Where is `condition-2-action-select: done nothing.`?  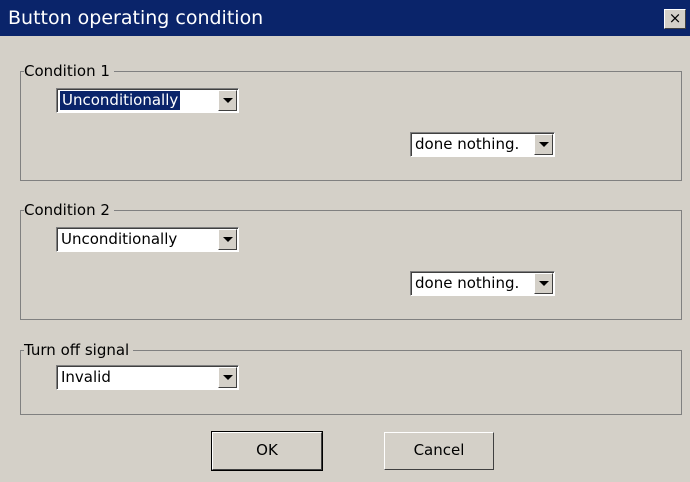 condition-2-action-select: done nothing. is located at coordinates (482, 283).